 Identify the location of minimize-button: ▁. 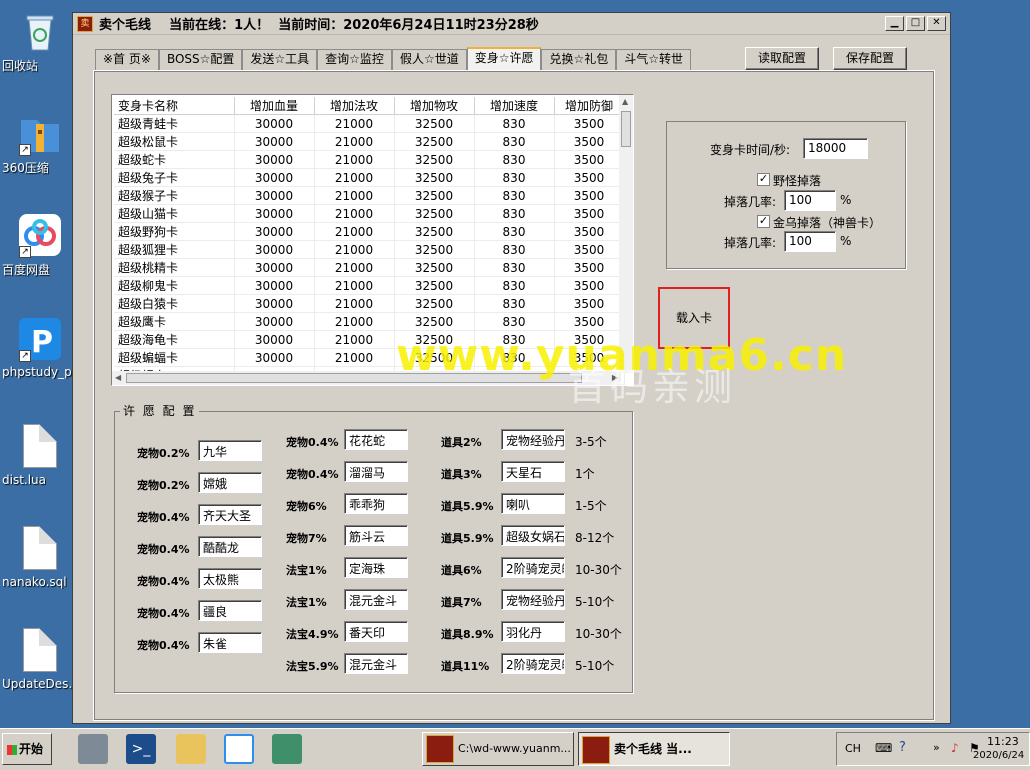
(894, 23).